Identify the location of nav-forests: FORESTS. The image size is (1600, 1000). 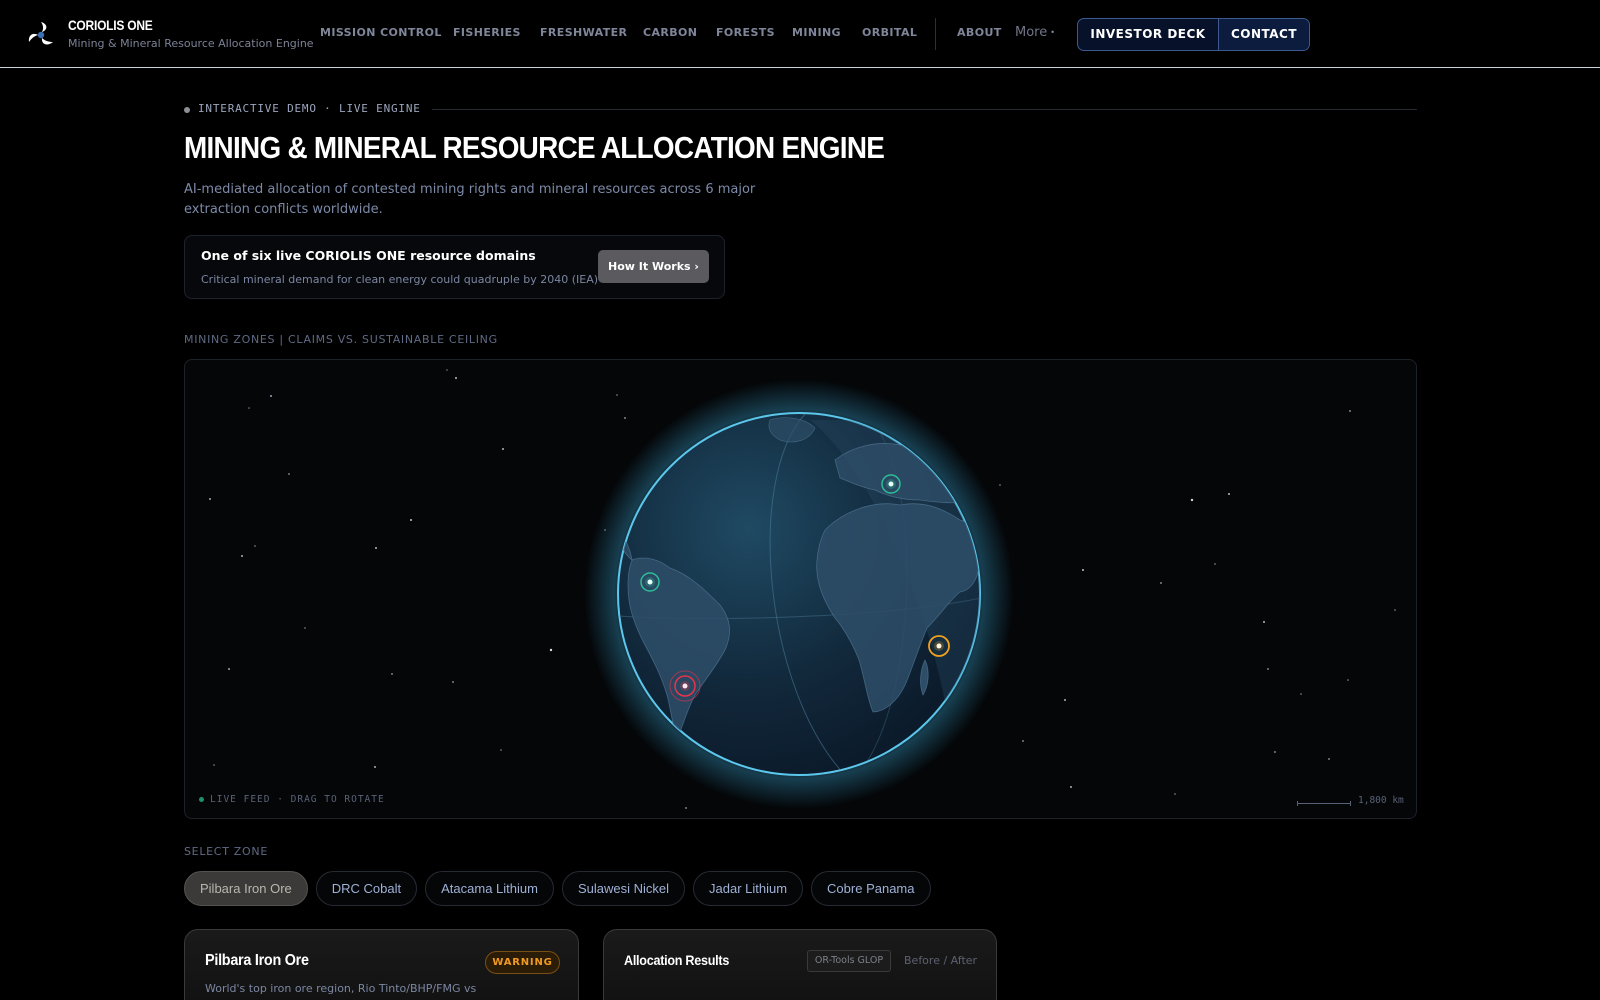
(745, 34).